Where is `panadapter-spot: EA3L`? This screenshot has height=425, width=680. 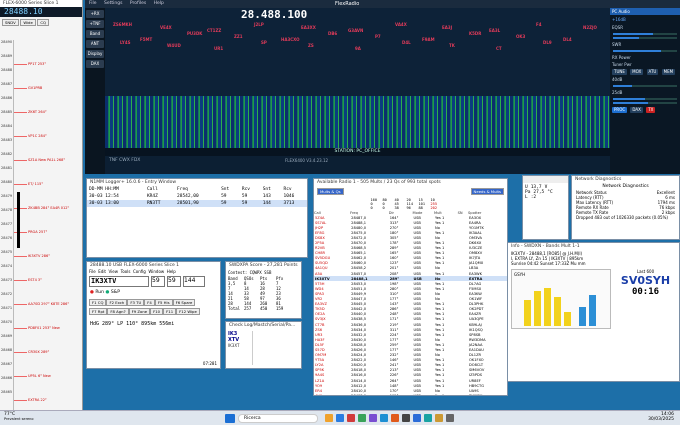
panadapter-spot: EA3L is located at coordinates (494, 30).